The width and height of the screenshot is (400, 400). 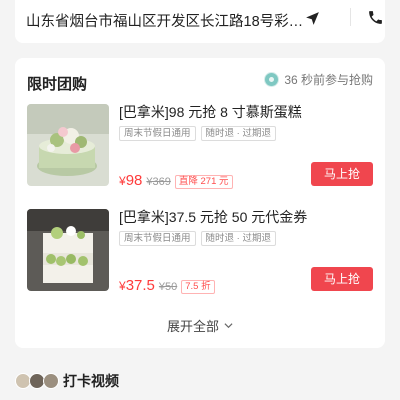 What do you see at coordinates (91, 381) in the screenshot?
I see `section-title: 打卡视频` at bounding box center [91, 381].